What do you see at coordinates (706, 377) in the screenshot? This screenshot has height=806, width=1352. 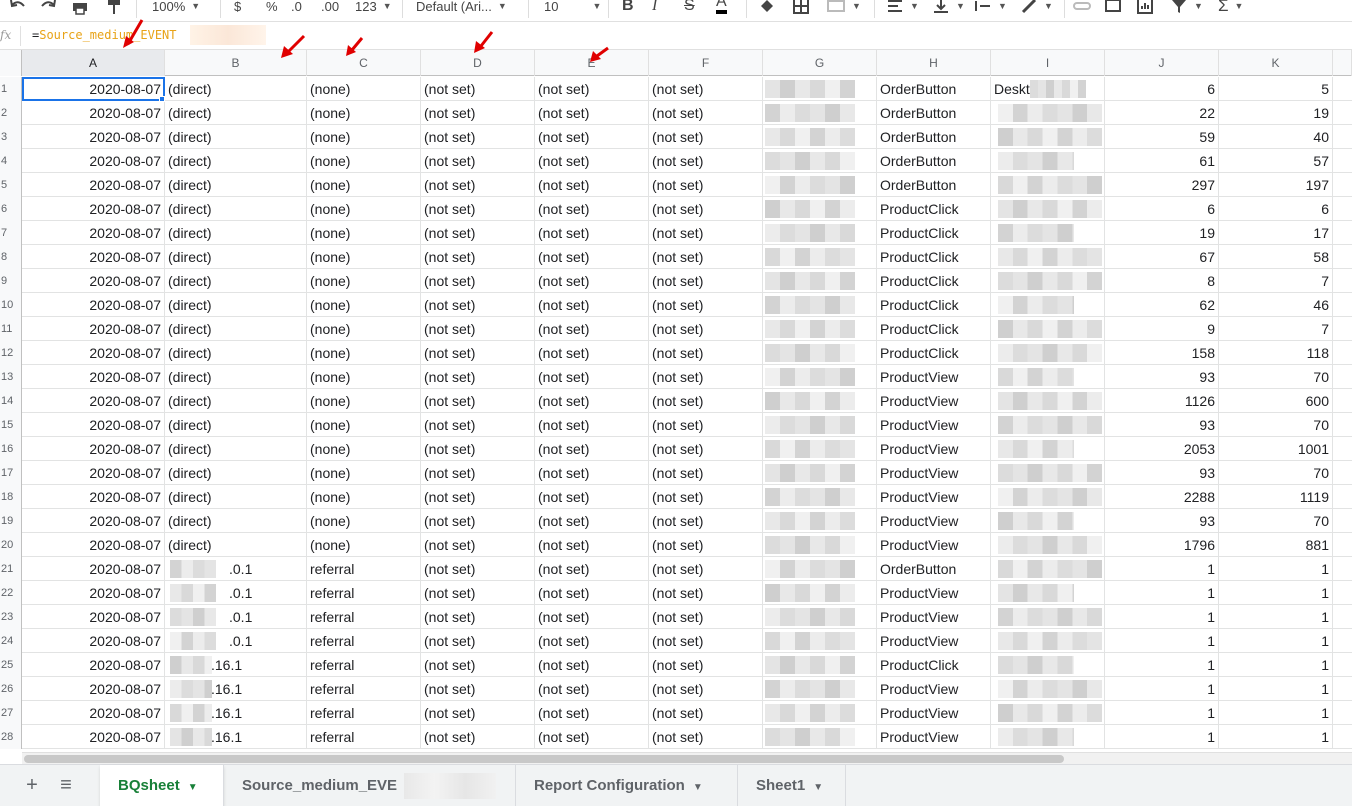 I see `cell-f13: (not set)` at bounding box center [706, 377].